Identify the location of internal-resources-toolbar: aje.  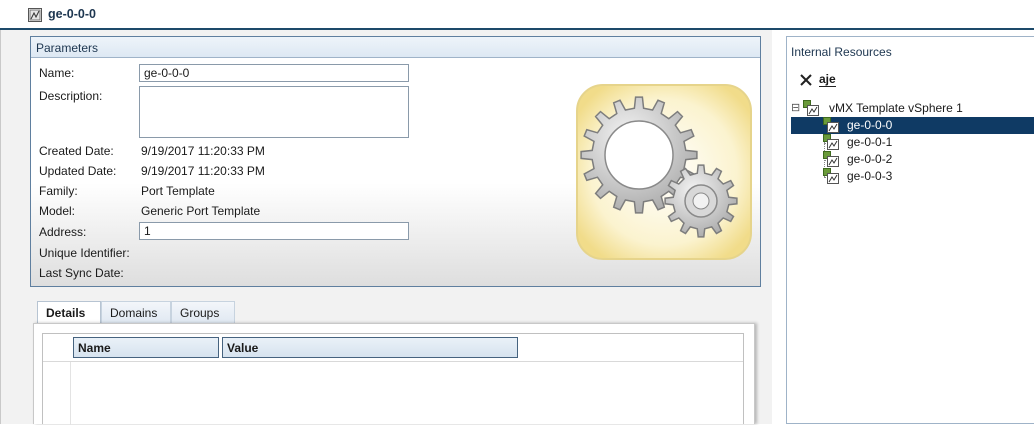
(910, 81).